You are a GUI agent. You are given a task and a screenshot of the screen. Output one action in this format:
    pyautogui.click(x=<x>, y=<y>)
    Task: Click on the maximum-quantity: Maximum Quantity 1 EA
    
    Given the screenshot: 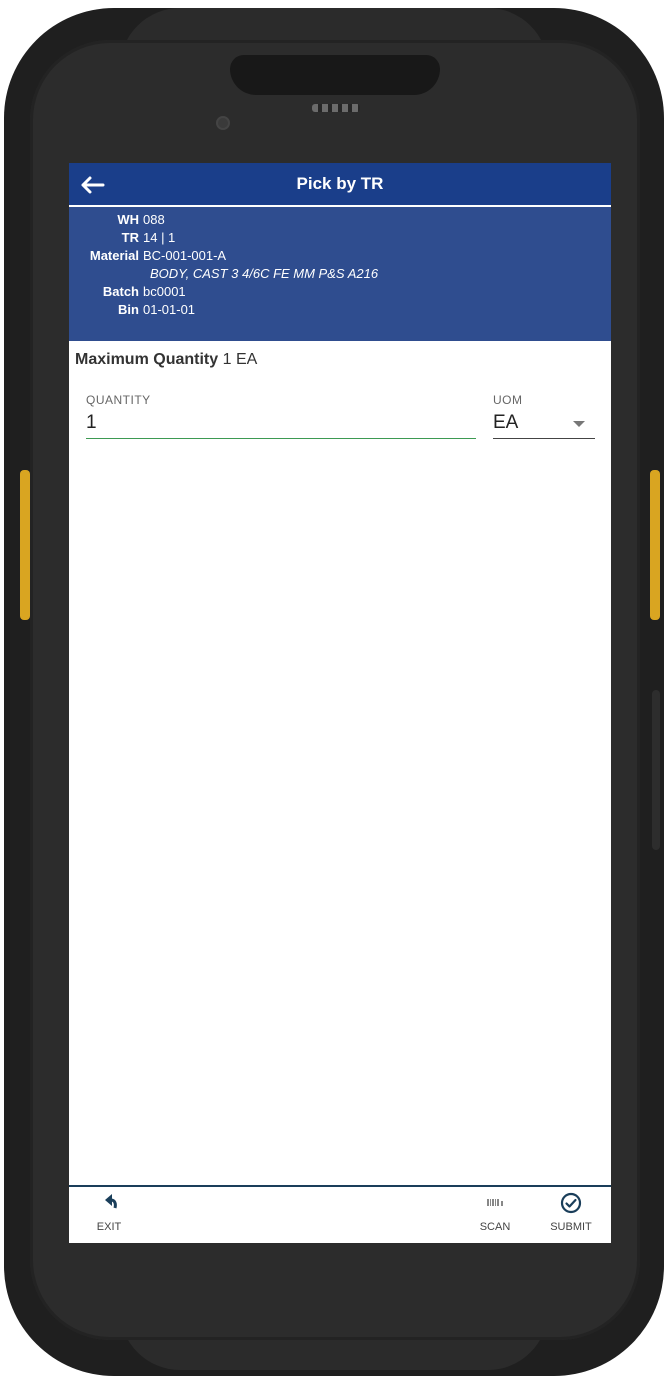 What is the action you would take?
    pyautogui.click(x=340, y=355)
    